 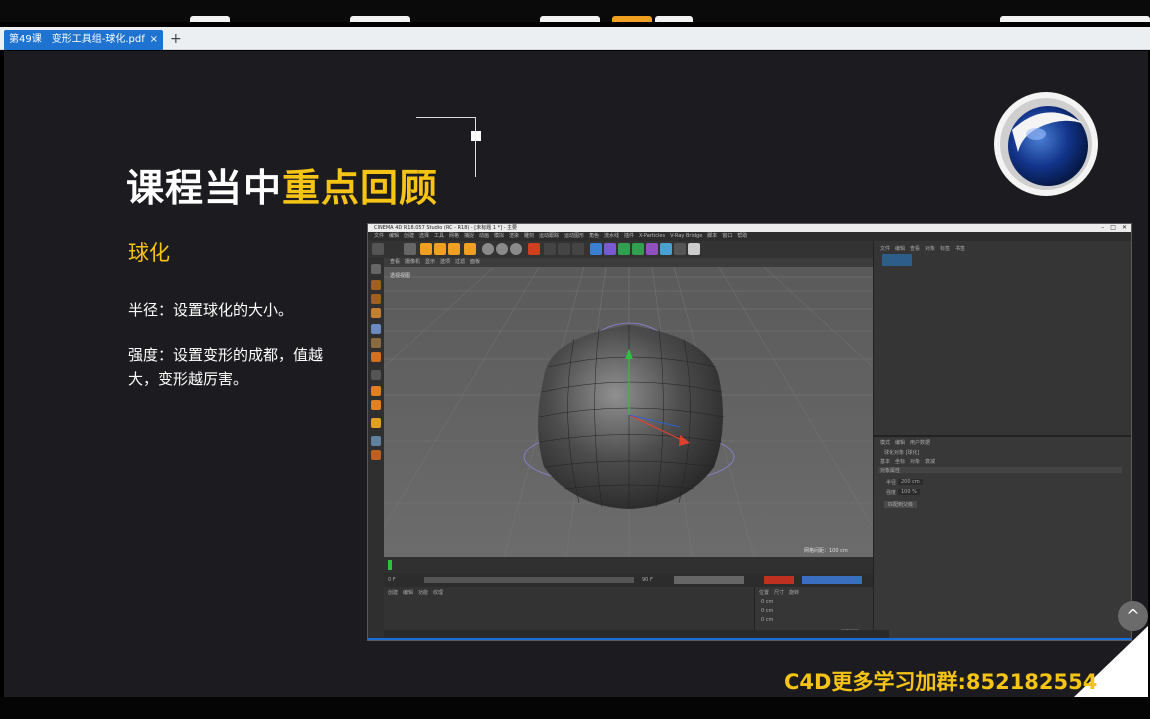 I want to click on title-highlight: 重点回顾, so click(x=360, y=188).